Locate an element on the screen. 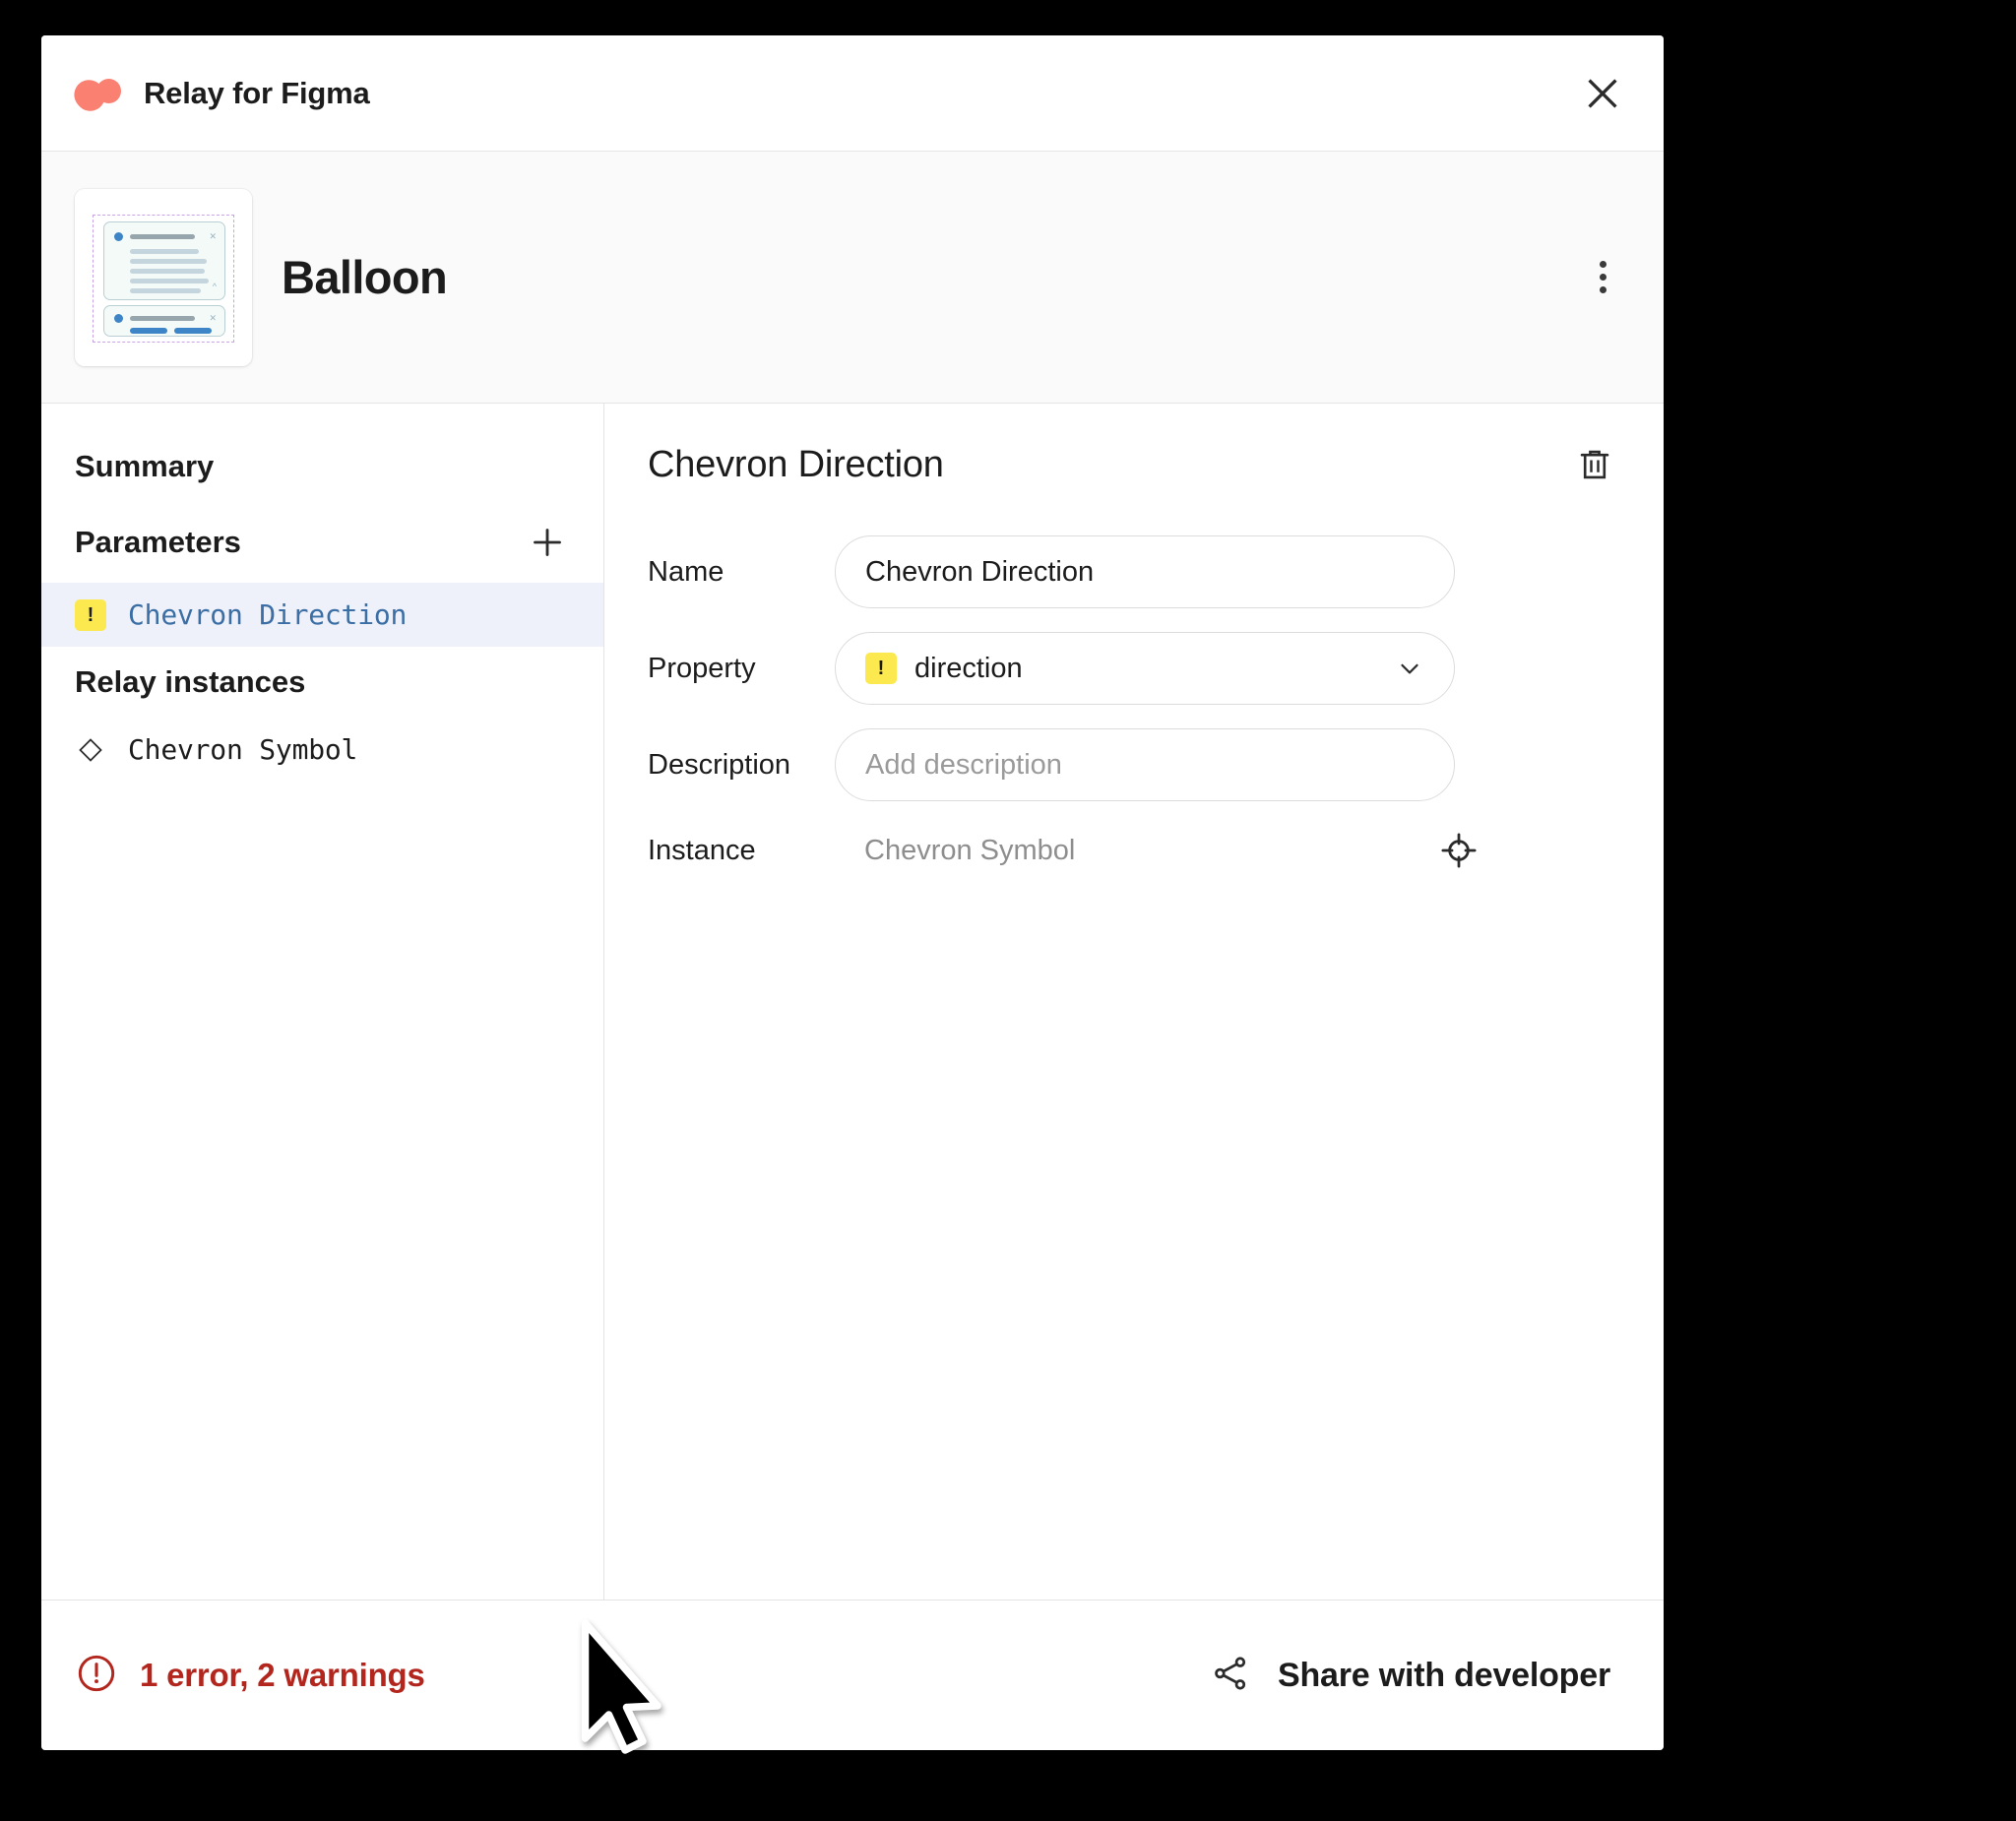 The height and width of the screenshot is (1821, 2016). property-select: ! direction is located at coordinates (1145, 669).